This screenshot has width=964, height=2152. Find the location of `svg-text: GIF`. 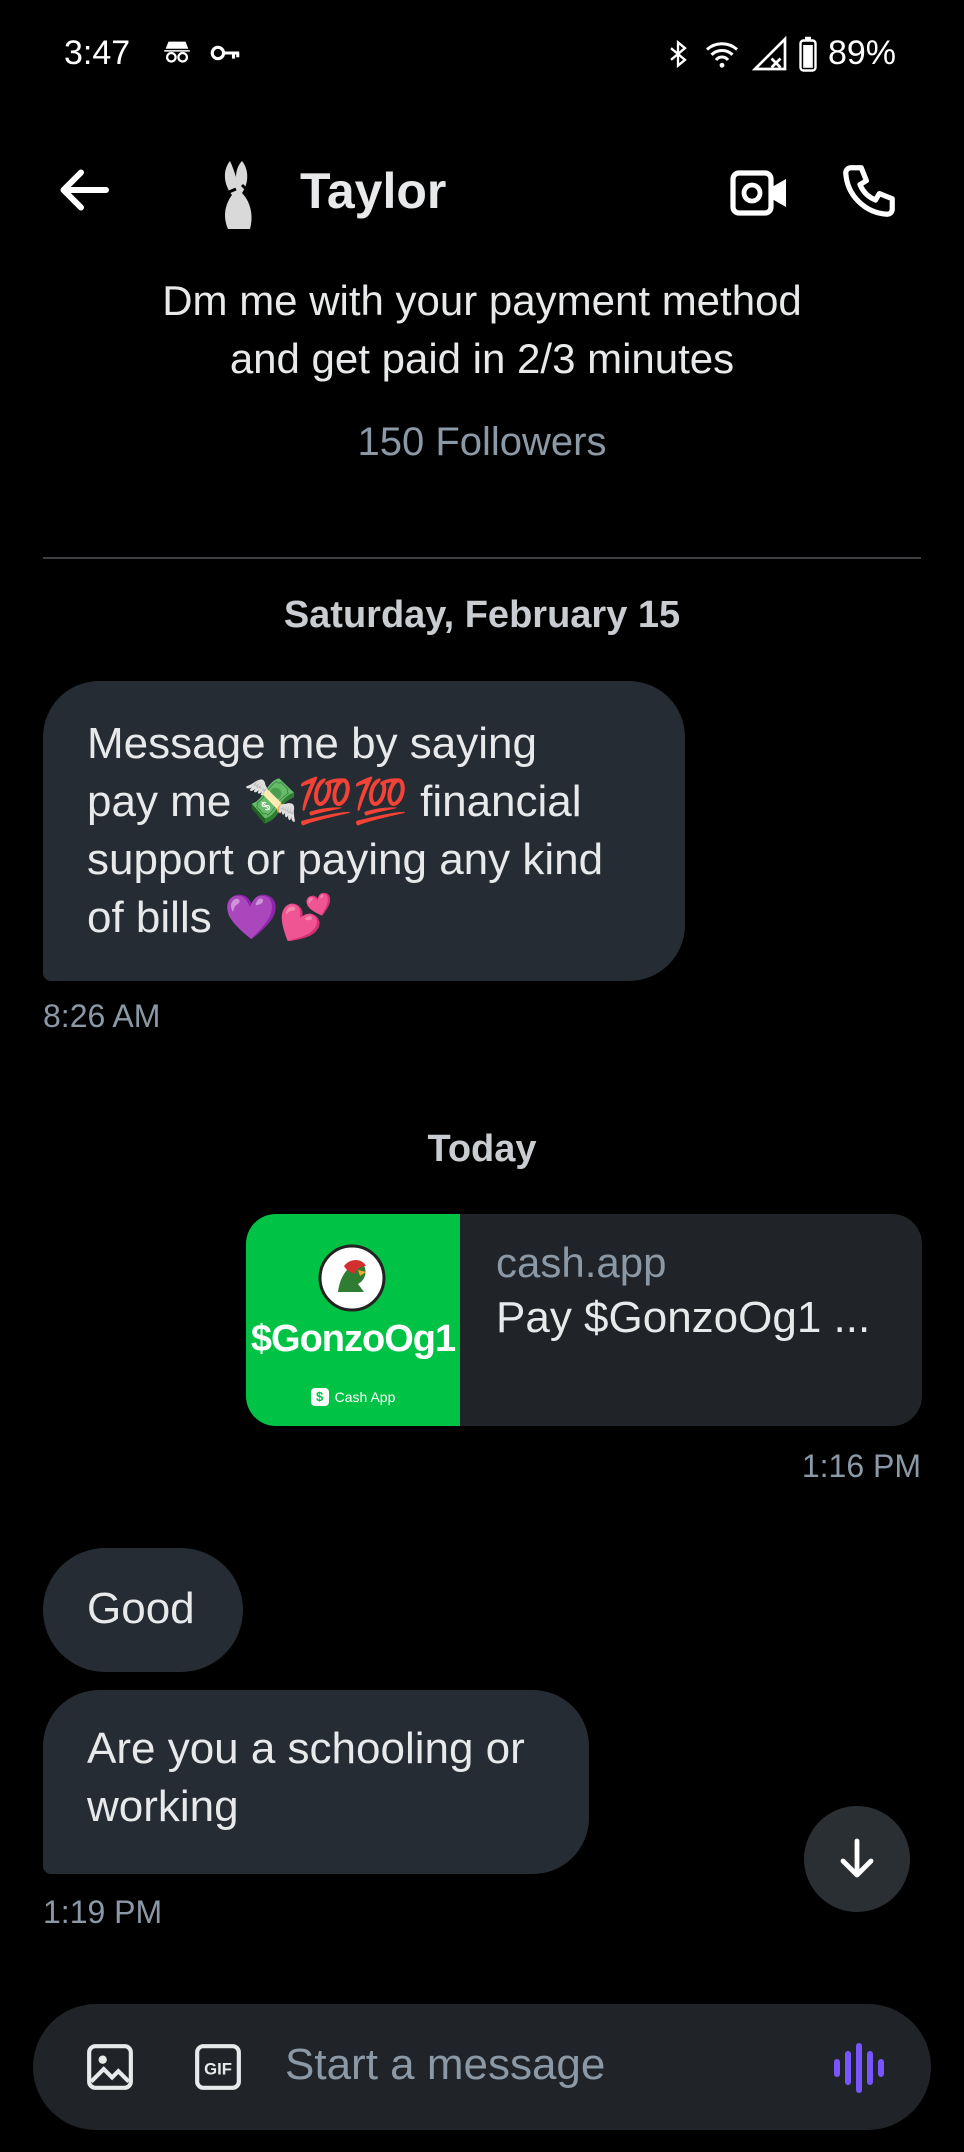

svg-text: GIF is located at coordinates (218, 2068).